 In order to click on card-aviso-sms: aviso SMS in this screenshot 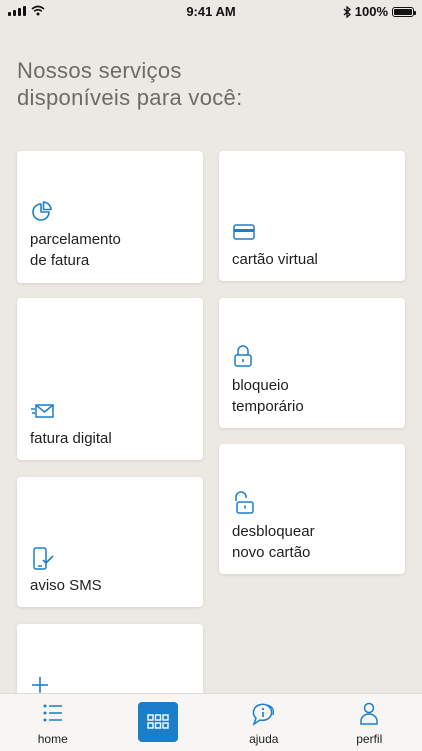, I will do `click(110, 542)`.